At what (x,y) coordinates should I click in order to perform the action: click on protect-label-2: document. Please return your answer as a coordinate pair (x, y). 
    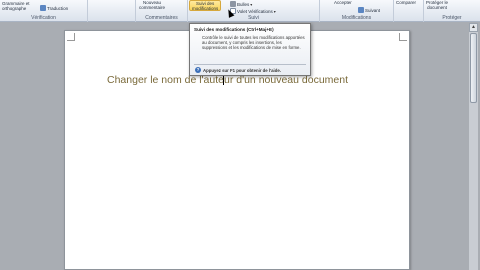
    Looking at the image, I should click on (437, 7).